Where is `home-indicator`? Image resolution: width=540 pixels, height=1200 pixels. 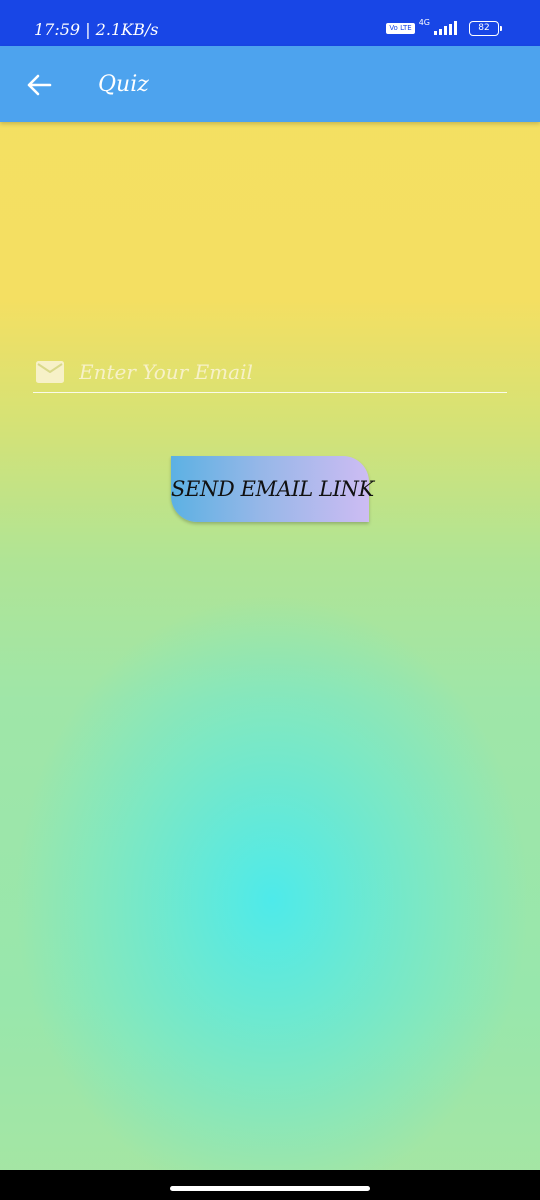
home-indicator is located at coordinates (270, 1188).